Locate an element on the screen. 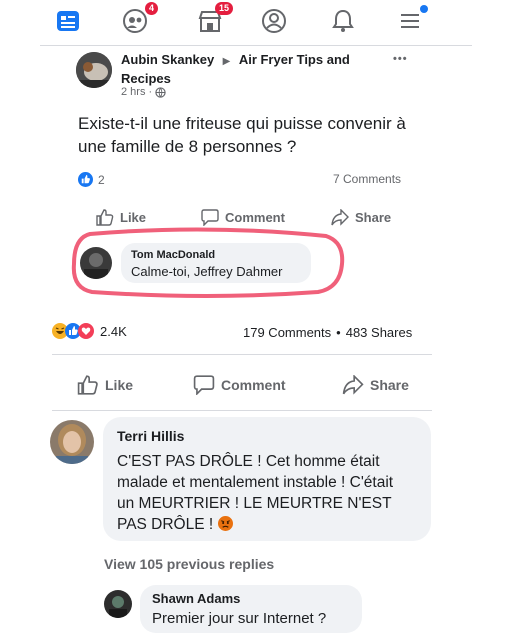 The image size is (512, 640). outer-reactions: 2.4K is located at coordinates (89, 331).